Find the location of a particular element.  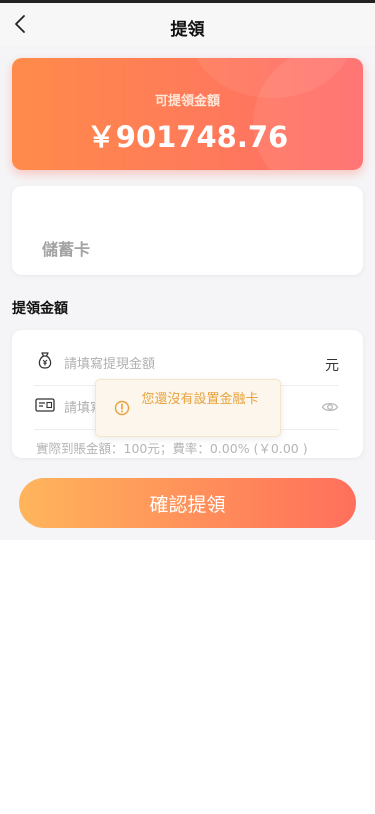

money-bag-icon is located at coordinates (45, 360).